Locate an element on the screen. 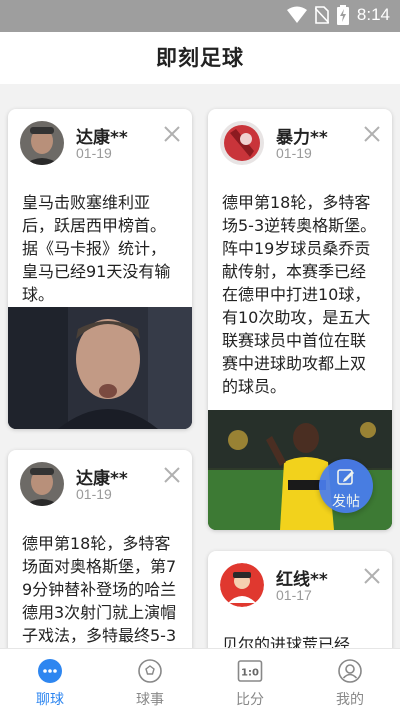  post-date: 01-17 is located at coordinates (294, 595).